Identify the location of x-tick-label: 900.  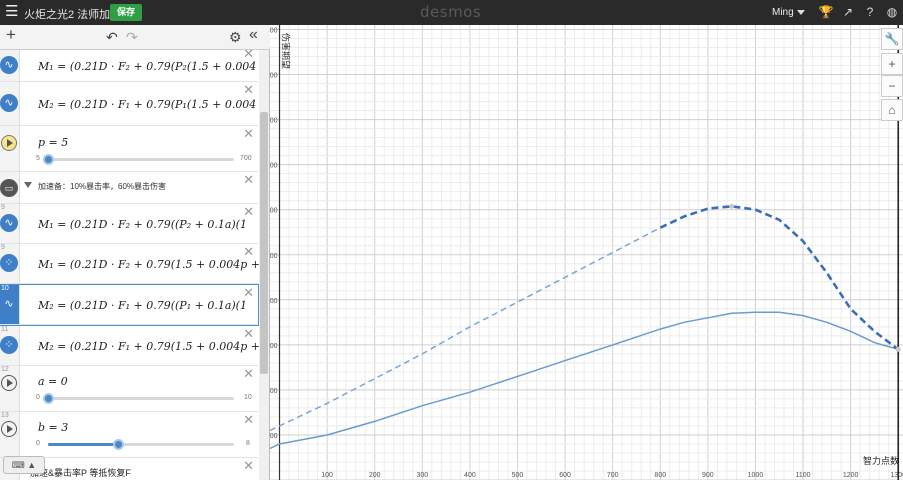
(708, 475).